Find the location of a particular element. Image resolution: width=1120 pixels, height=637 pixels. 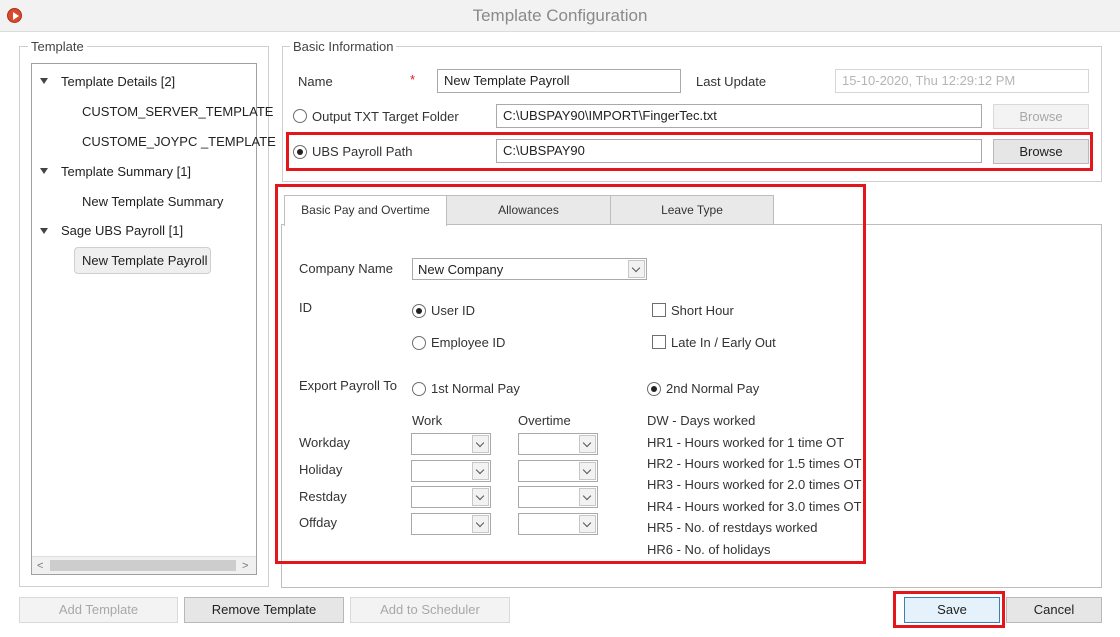

scrollbar-thumb is located at coordinates (143, 565).